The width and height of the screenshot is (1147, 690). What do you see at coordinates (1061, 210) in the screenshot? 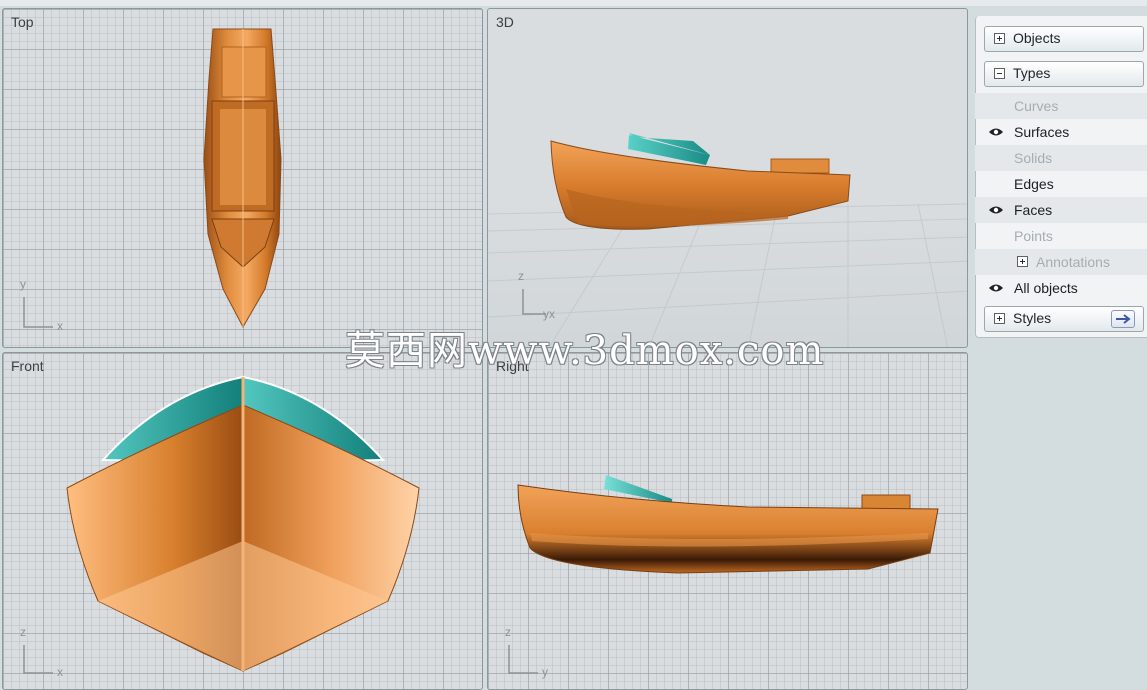
I see `type-row-faces: Faces` at bounding box center [1061, 210].